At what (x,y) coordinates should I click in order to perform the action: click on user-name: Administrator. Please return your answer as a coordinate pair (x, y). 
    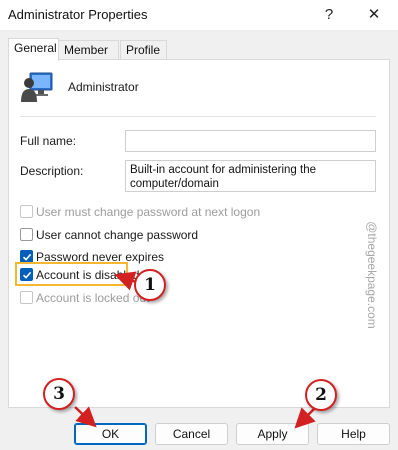
    Looking at the image, I should click on (103, 87).